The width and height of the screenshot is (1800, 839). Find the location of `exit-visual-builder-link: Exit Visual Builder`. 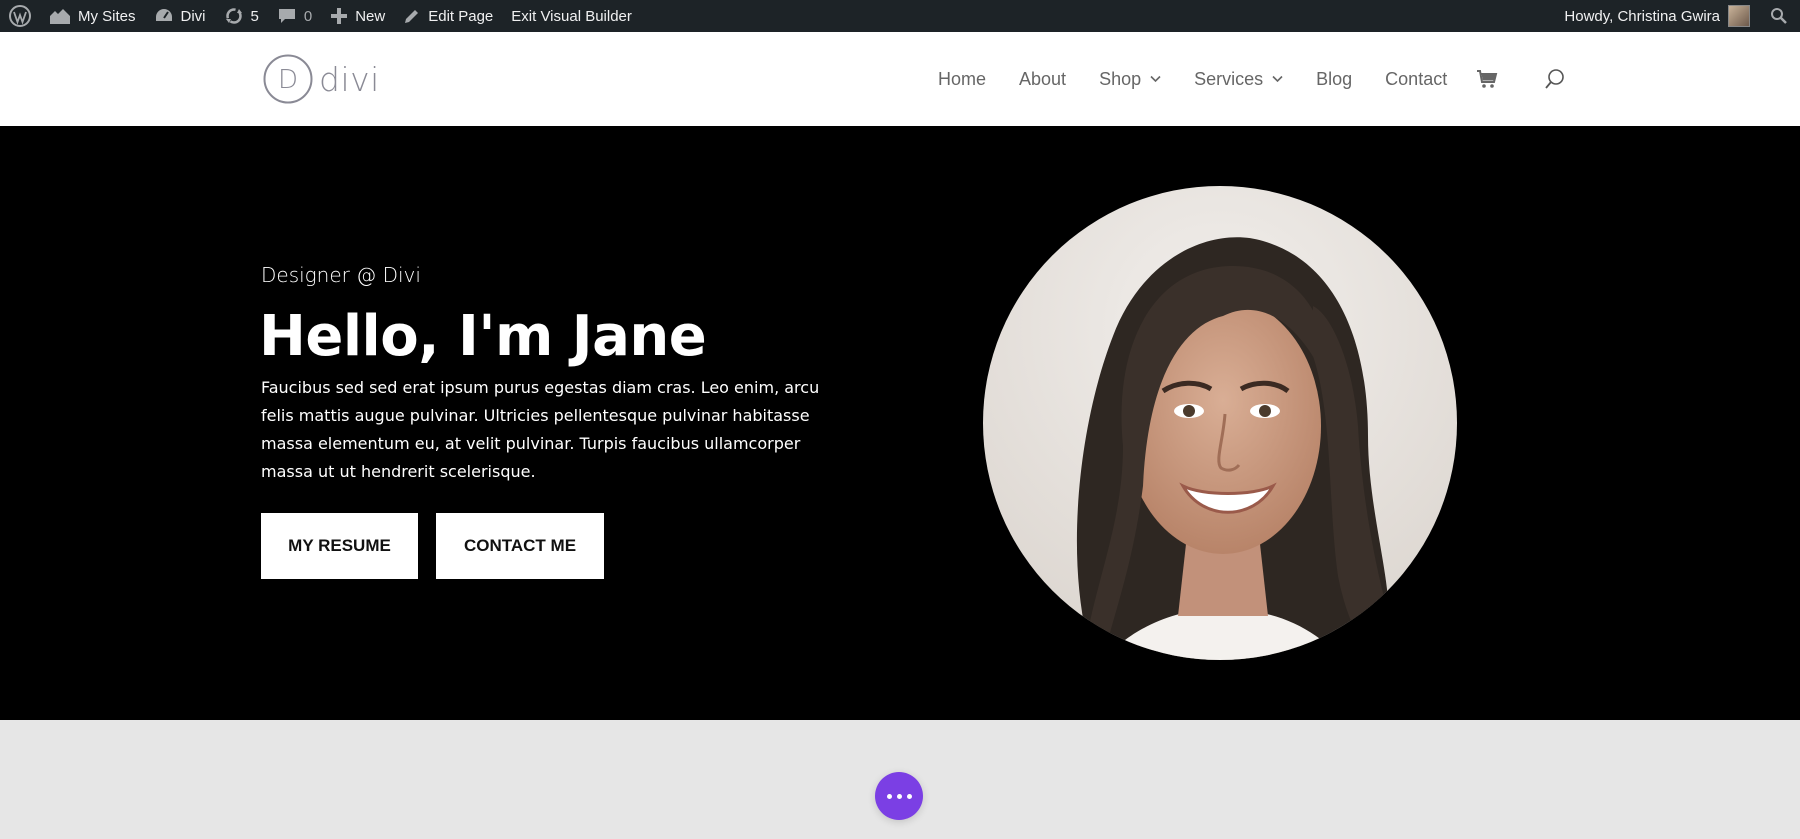

exit-visual-builder-link: Exit Visual Builder is located at coordinates (571, 16).